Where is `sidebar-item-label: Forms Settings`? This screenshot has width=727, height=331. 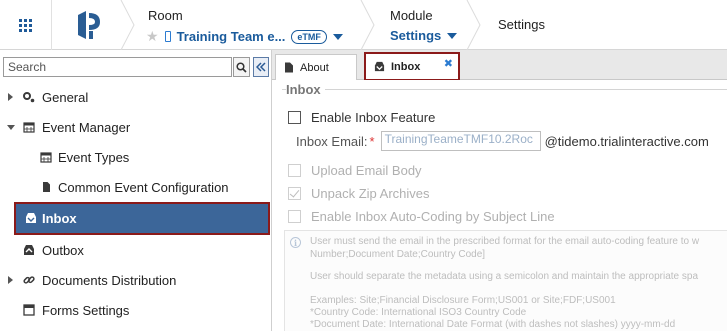
sidebar-item-label: Forms Settings is located at coordinates (86, 310).